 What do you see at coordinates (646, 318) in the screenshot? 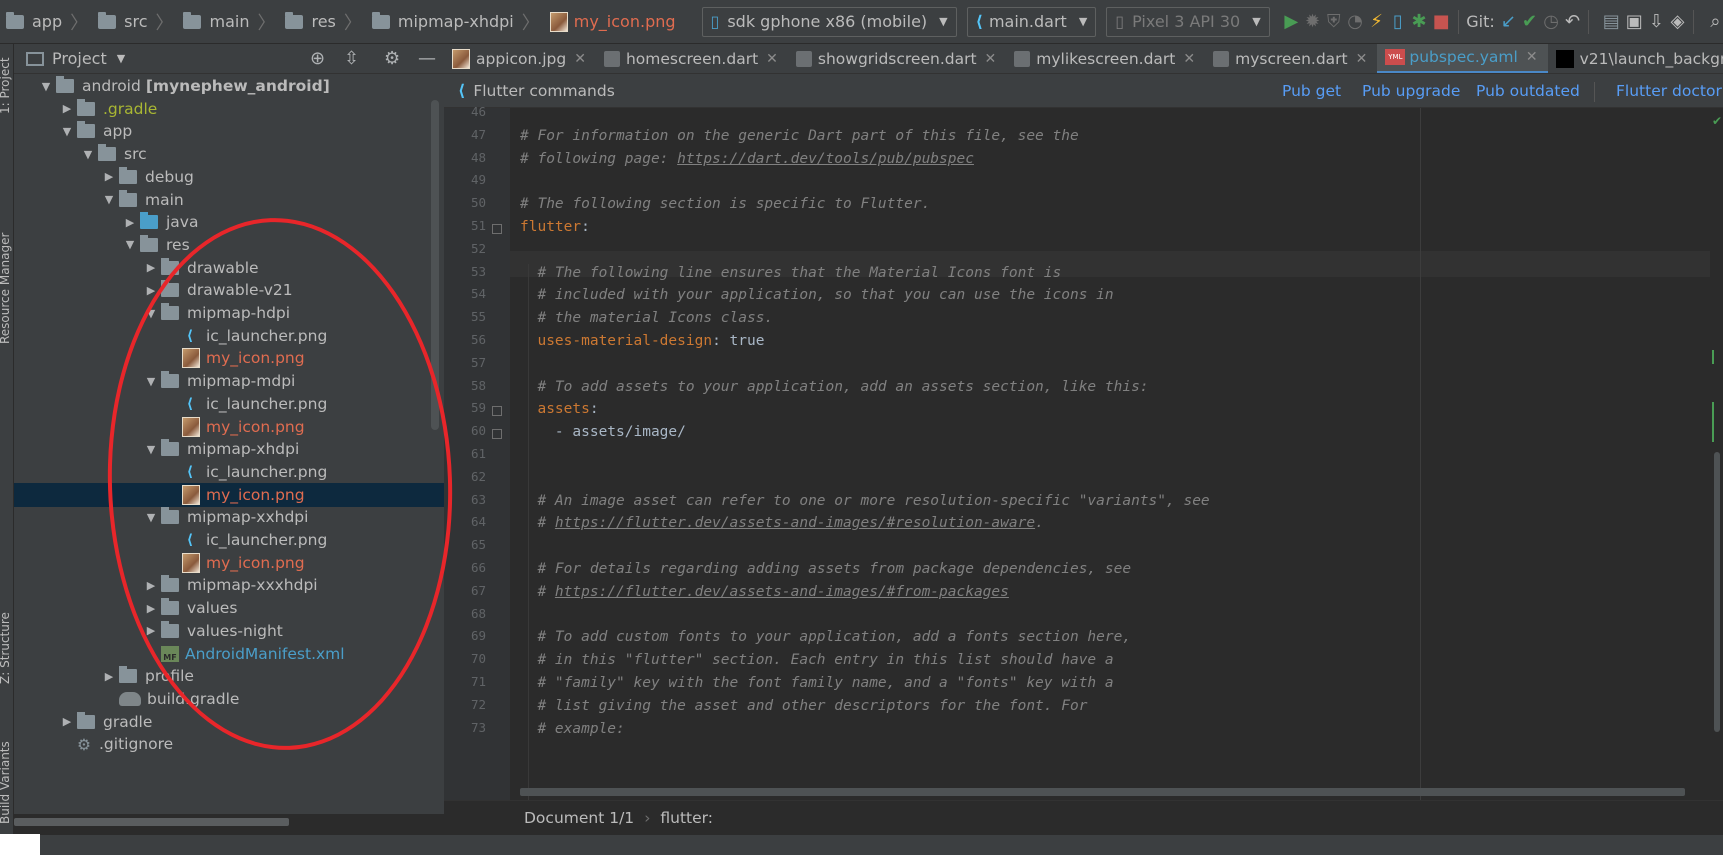
I see `code-line: # the material Icons class.` at bounding box center [646, 318].